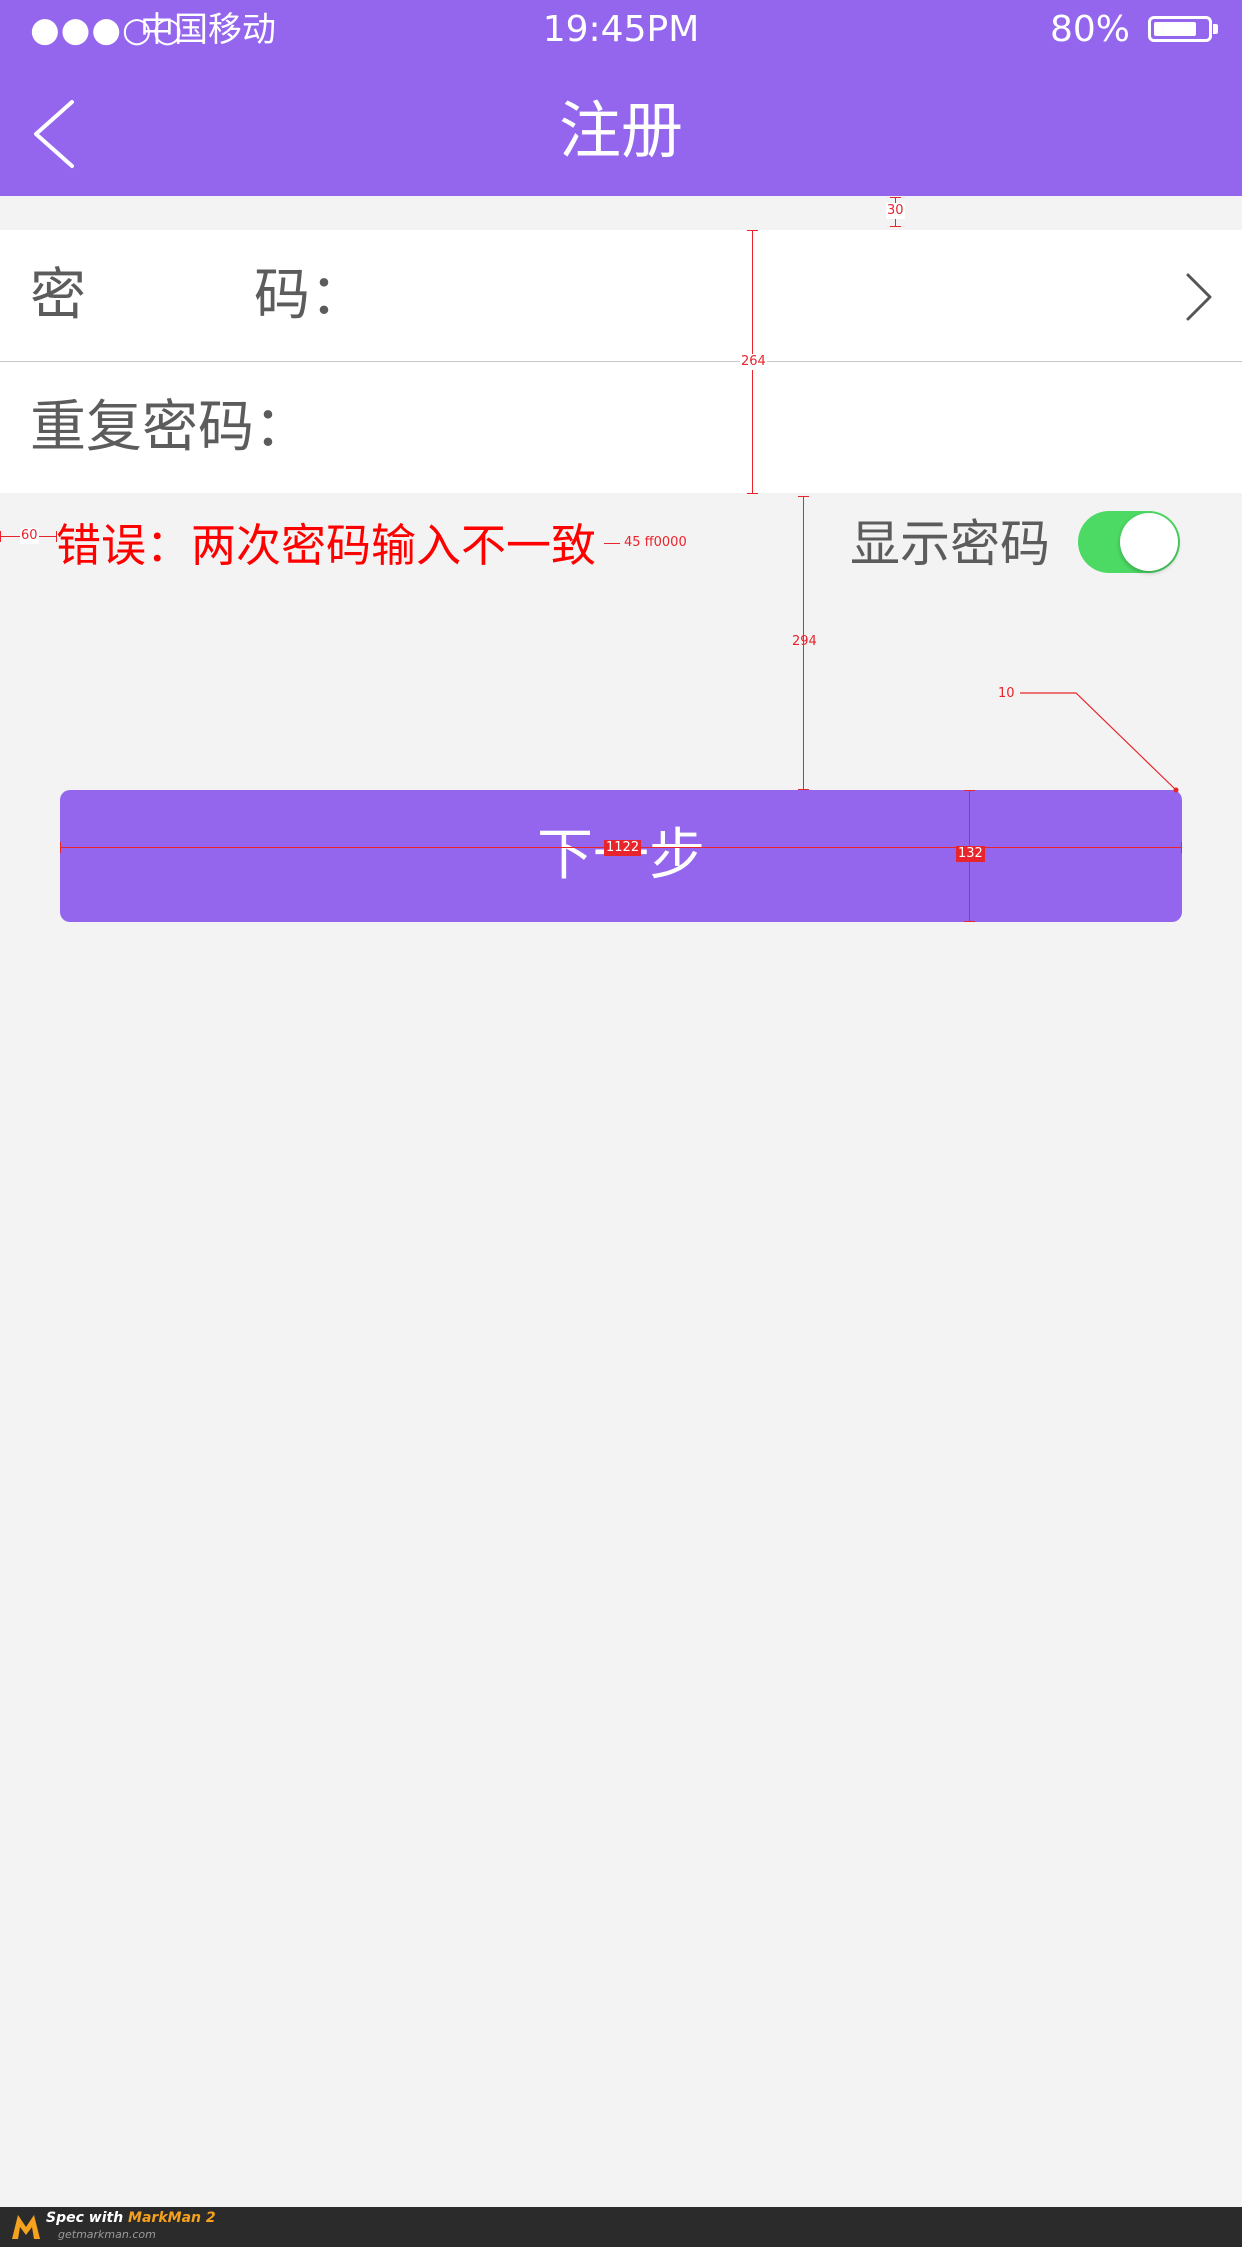  Describe the element at coordinates (170, 427) in the screenshot. I see `repeat-password-label: 重复密码：` at that location.